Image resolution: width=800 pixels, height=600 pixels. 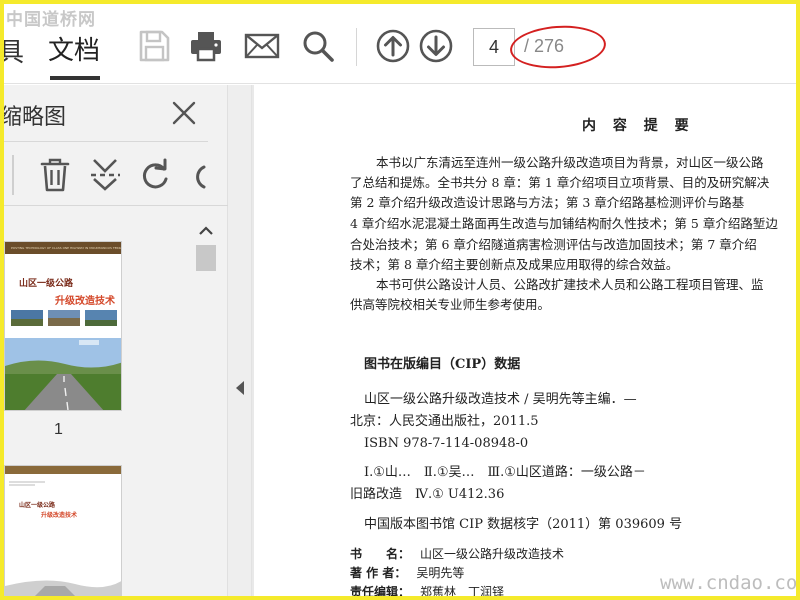 I want to click on cover-title-1: 山区一级公路, so click(x=46, y=284).